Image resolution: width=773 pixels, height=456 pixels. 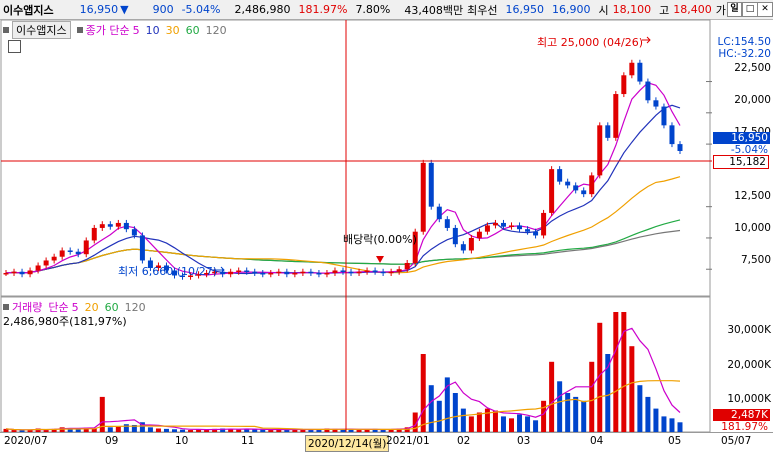 I want to click on x-tick-label: 04, so click(x=597, y=441).